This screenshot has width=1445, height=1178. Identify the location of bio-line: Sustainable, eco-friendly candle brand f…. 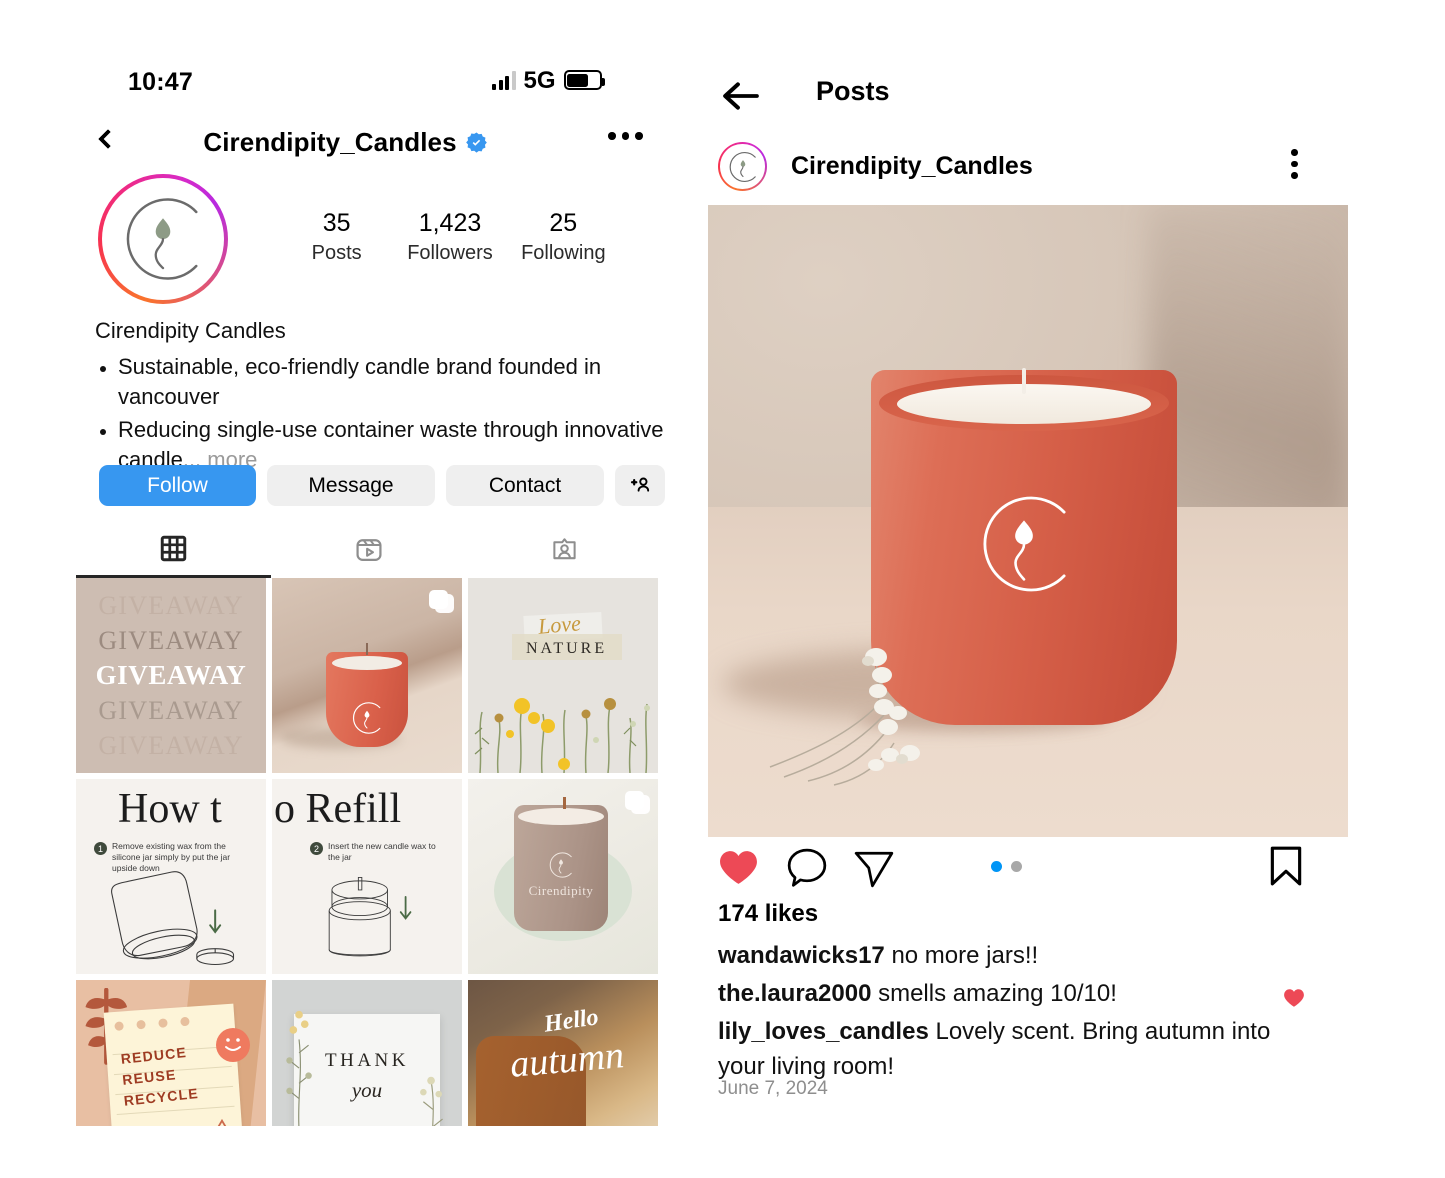
(395, 382).